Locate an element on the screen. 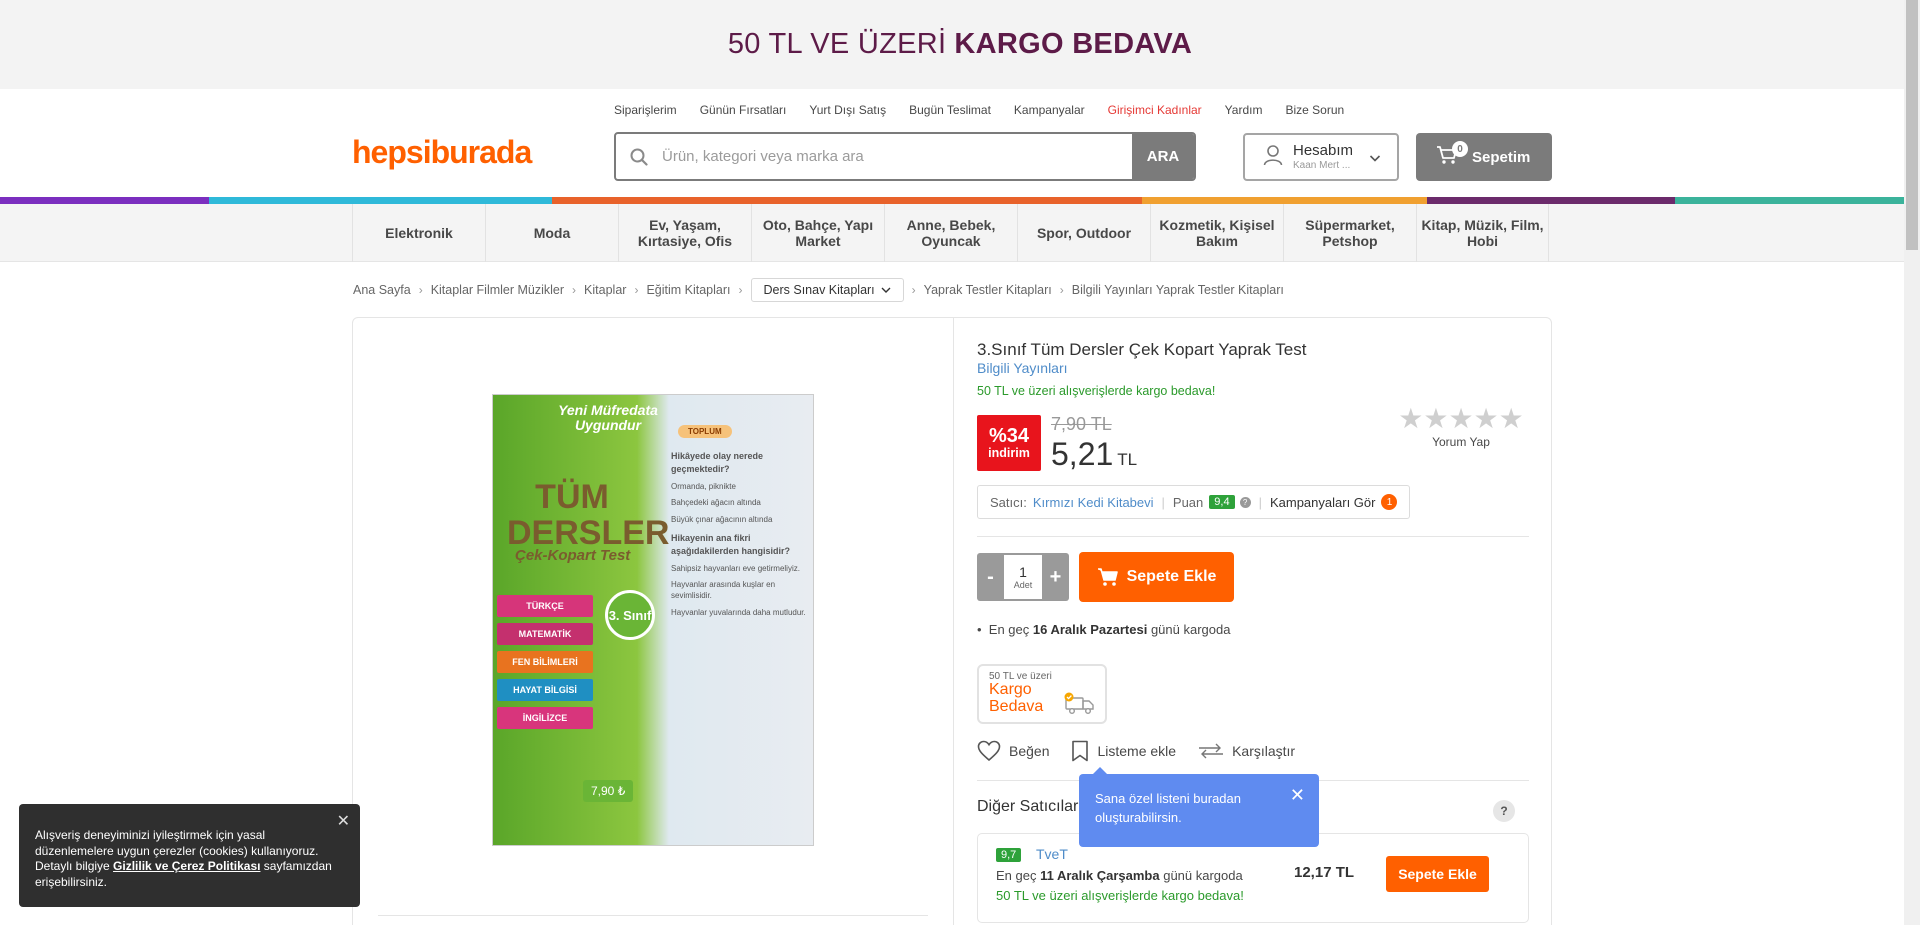 This screenshot has height=925, width=1920. top-link-help: Yardım is located at coordinates (1244, 110).